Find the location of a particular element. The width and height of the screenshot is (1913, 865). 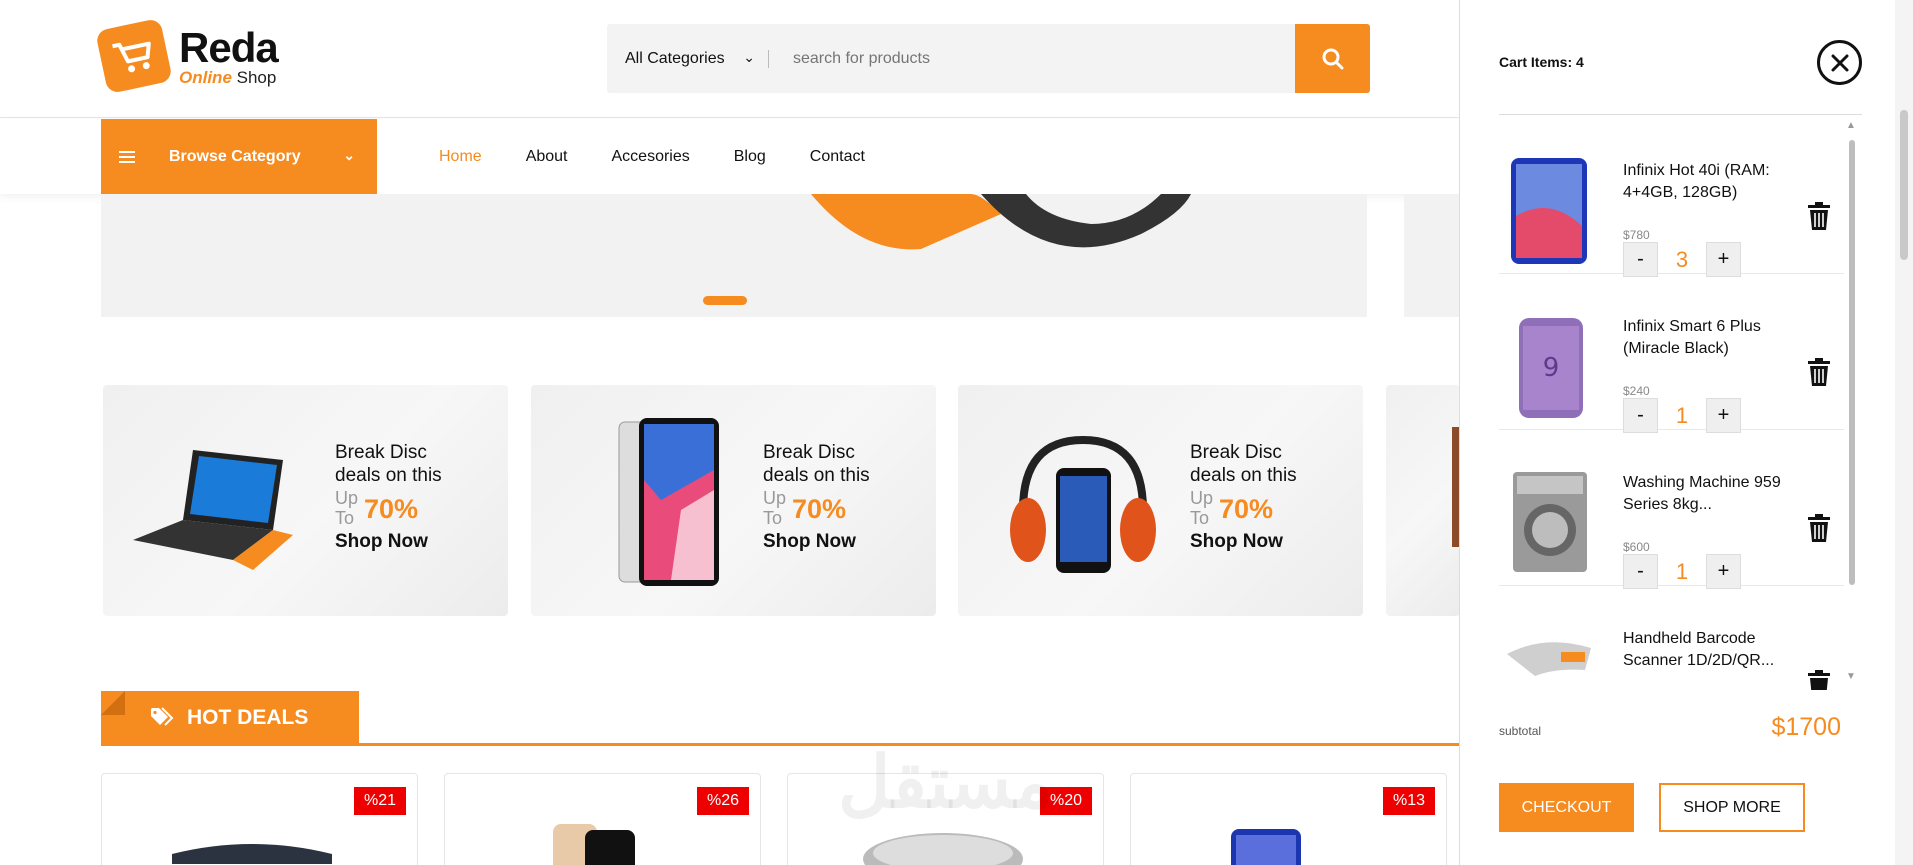

browse-category-button: Browse Category ⌄ is located at coordinates (239, 156).